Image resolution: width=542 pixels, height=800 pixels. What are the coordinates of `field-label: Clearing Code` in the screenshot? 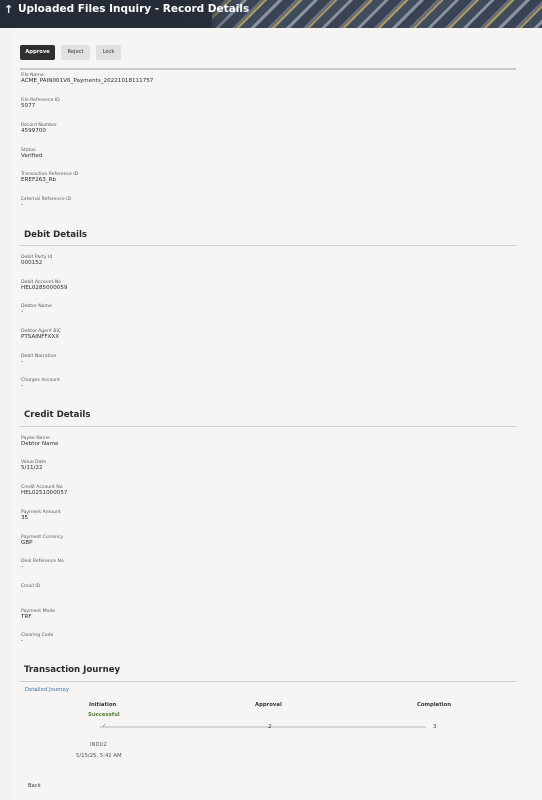 It's located at (37, 635).